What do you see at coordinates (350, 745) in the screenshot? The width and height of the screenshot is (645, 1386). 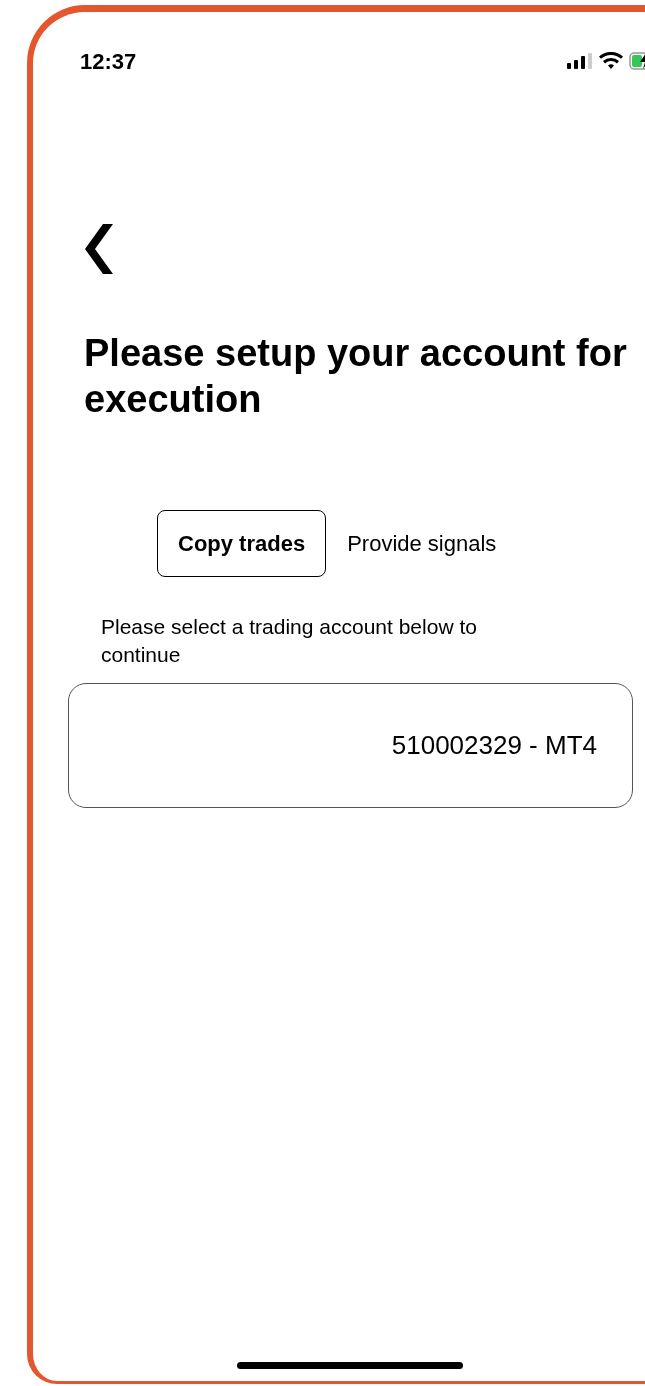 I see `account-option: 510002329 - MT4` at bounding box center [350, 745].